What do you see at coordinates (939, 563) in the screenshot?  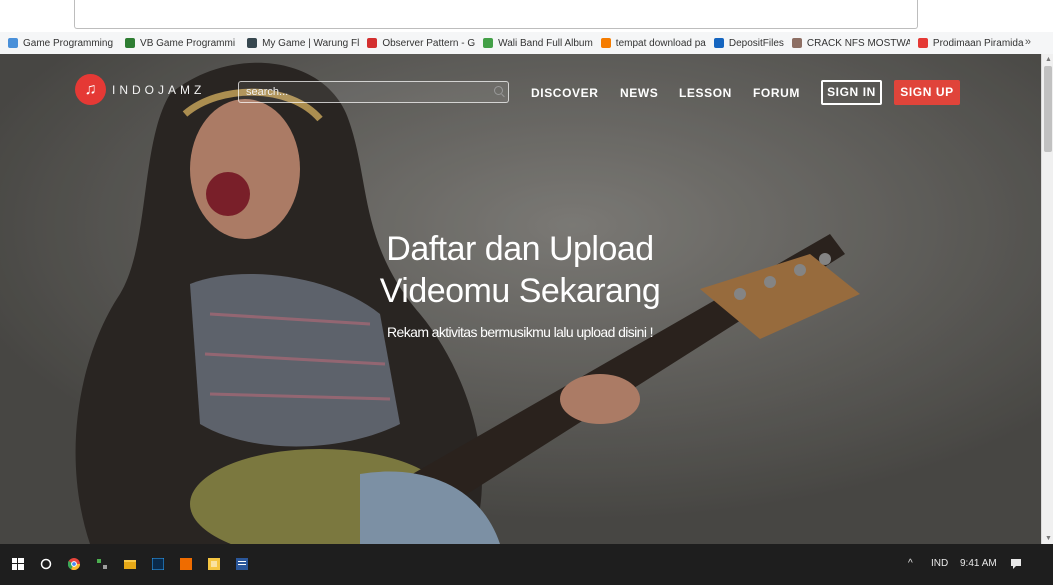 I see `language-indicator: IND` at bounding box center [939, 563].